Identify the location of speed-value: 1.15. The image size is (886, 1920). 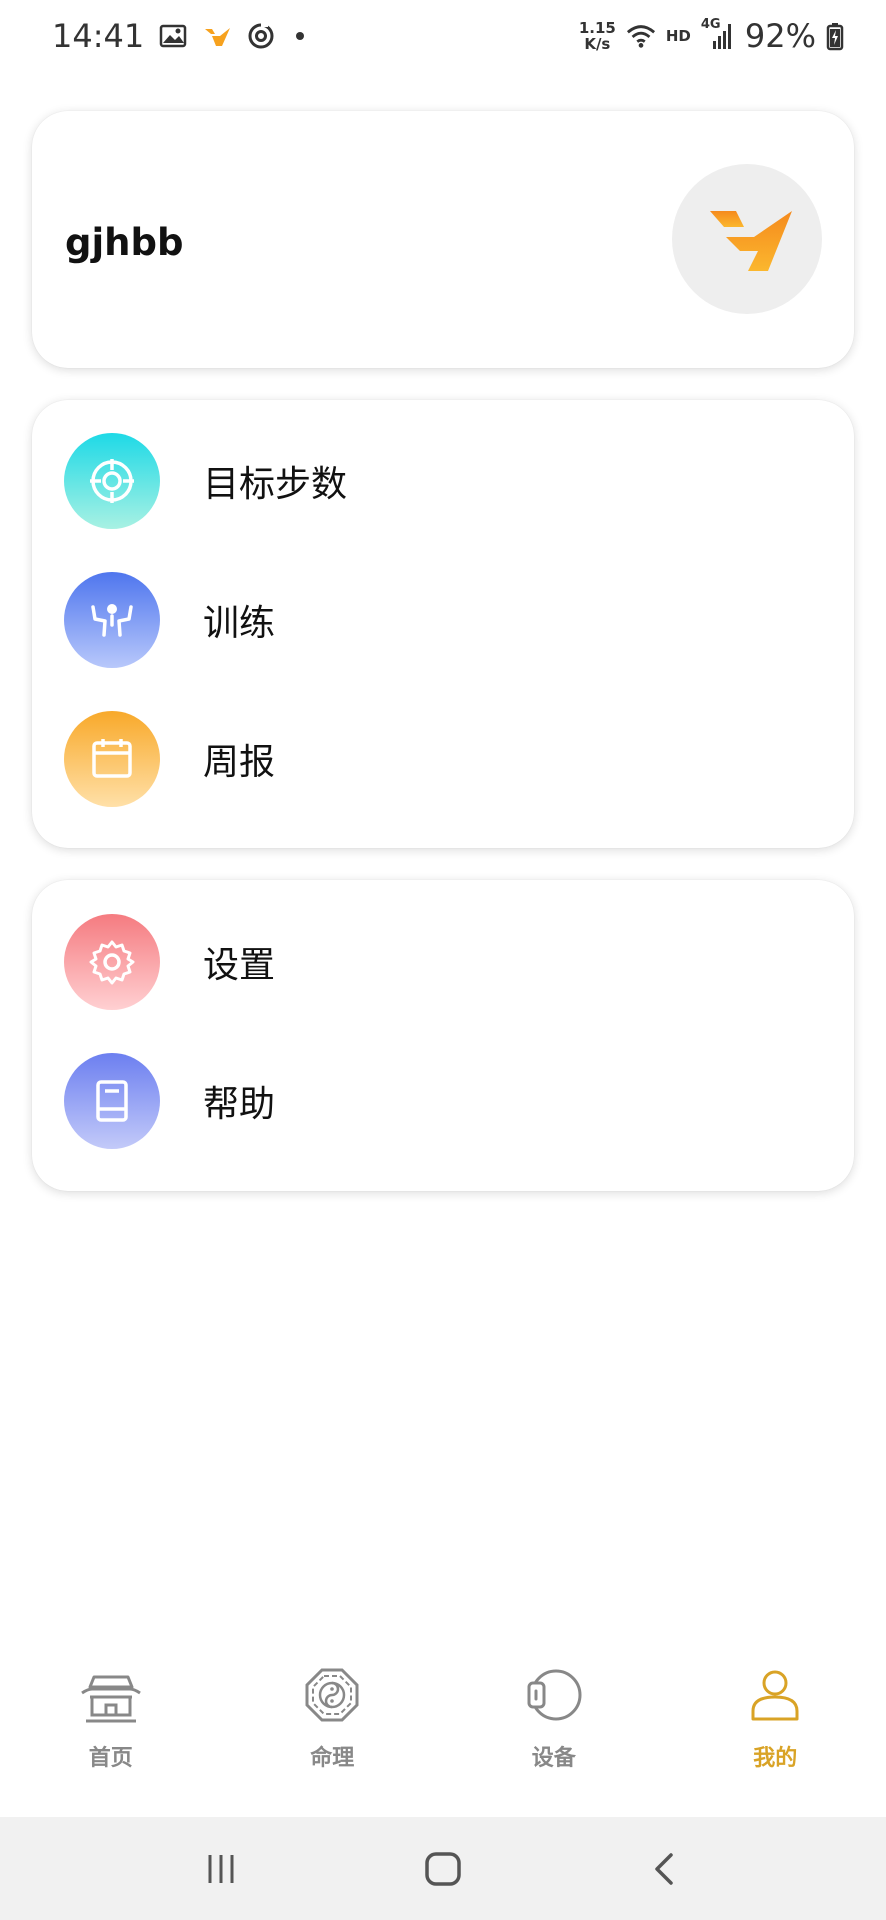
(597, 28).